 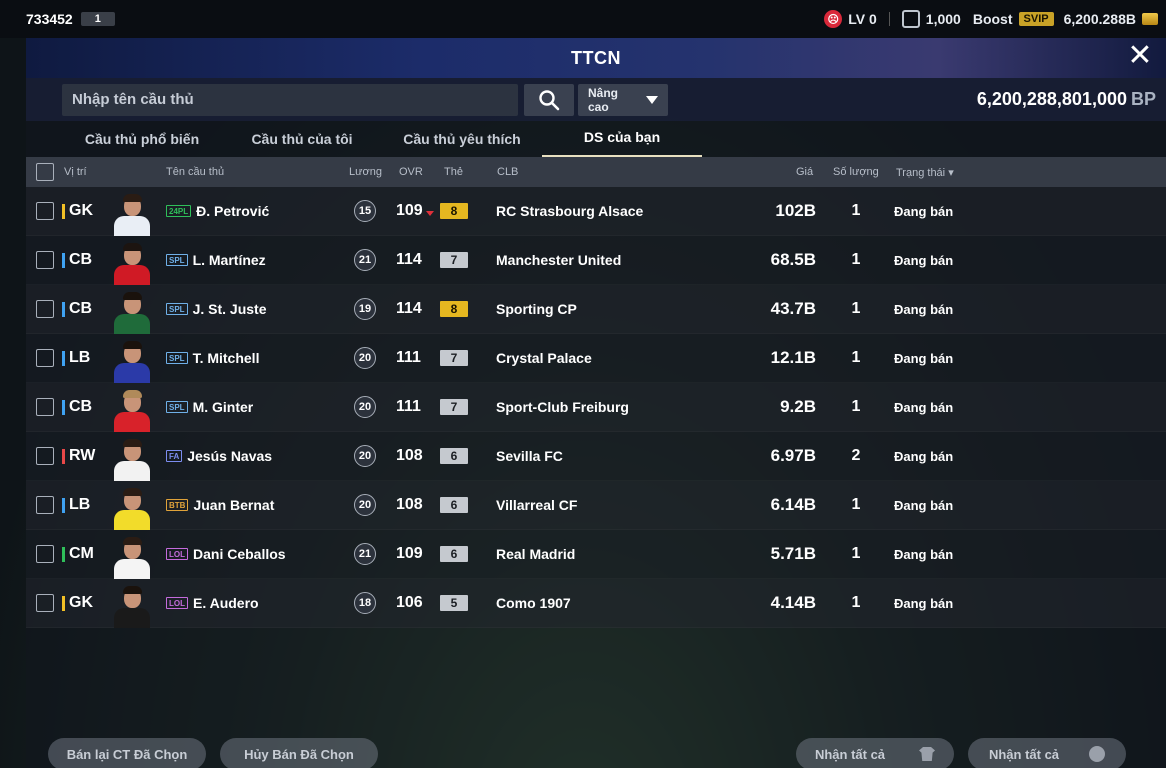 What do you see at coordinates (76, 505) in the screenshot?
I see `position-label: LB` at bounding box center [76, 505].